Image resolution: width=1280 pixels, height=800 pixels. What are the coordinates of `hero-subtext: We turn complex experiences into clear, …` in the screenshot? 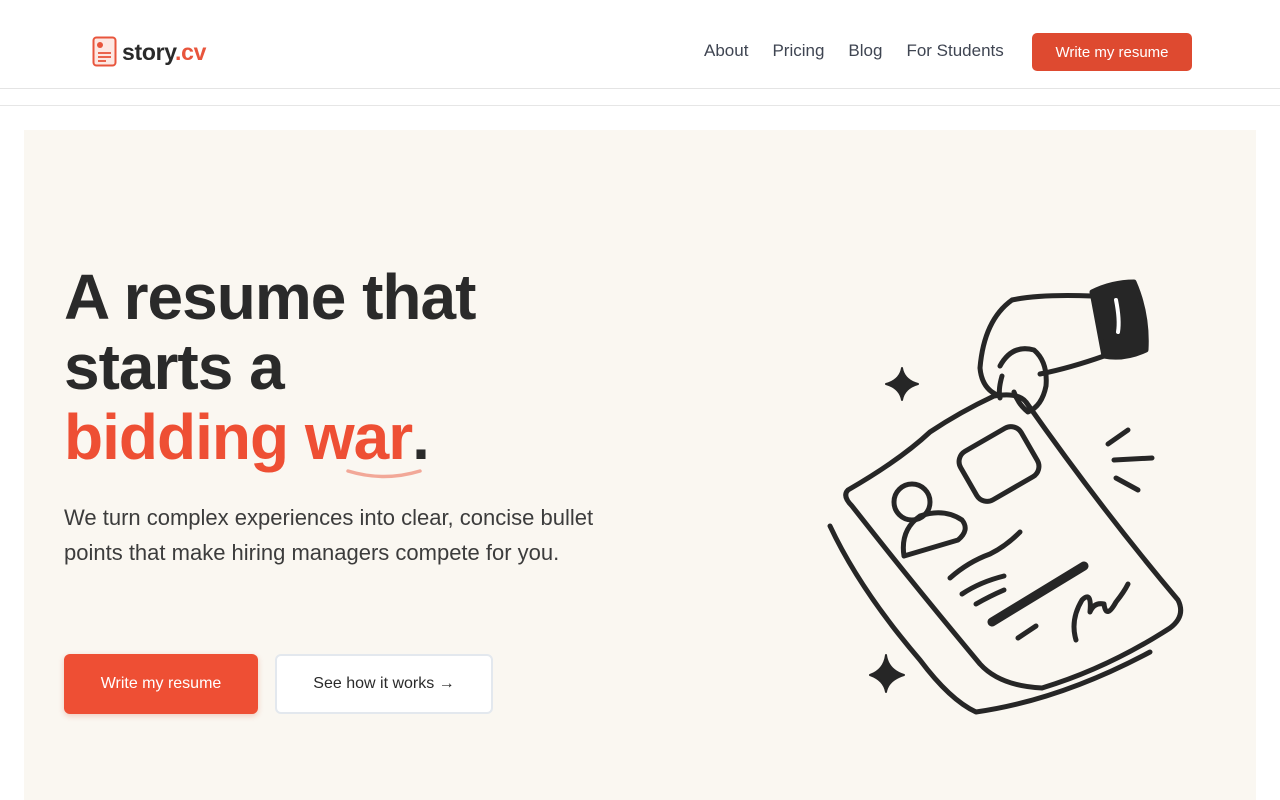 It's located at (329, 535).